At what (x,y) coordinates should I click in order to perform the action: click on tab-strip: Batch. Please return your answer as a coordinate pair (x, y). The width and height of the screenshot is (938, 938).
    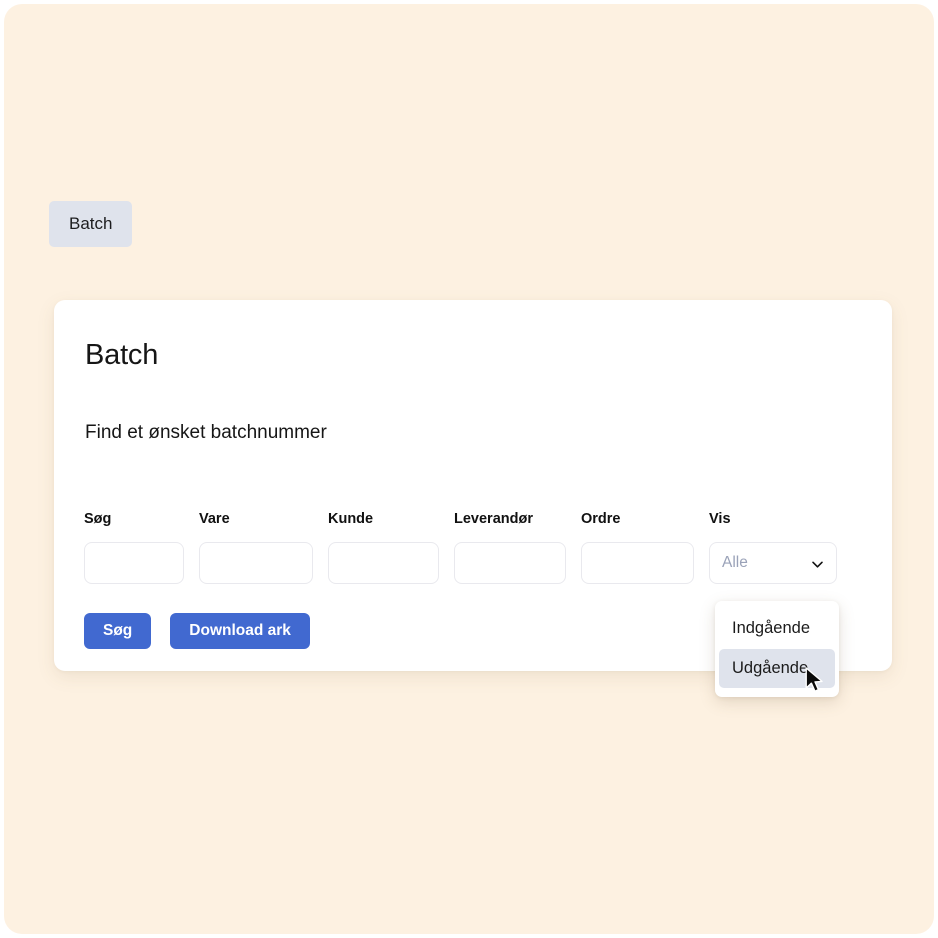
    Looking at the image, I should click on (91, 224).